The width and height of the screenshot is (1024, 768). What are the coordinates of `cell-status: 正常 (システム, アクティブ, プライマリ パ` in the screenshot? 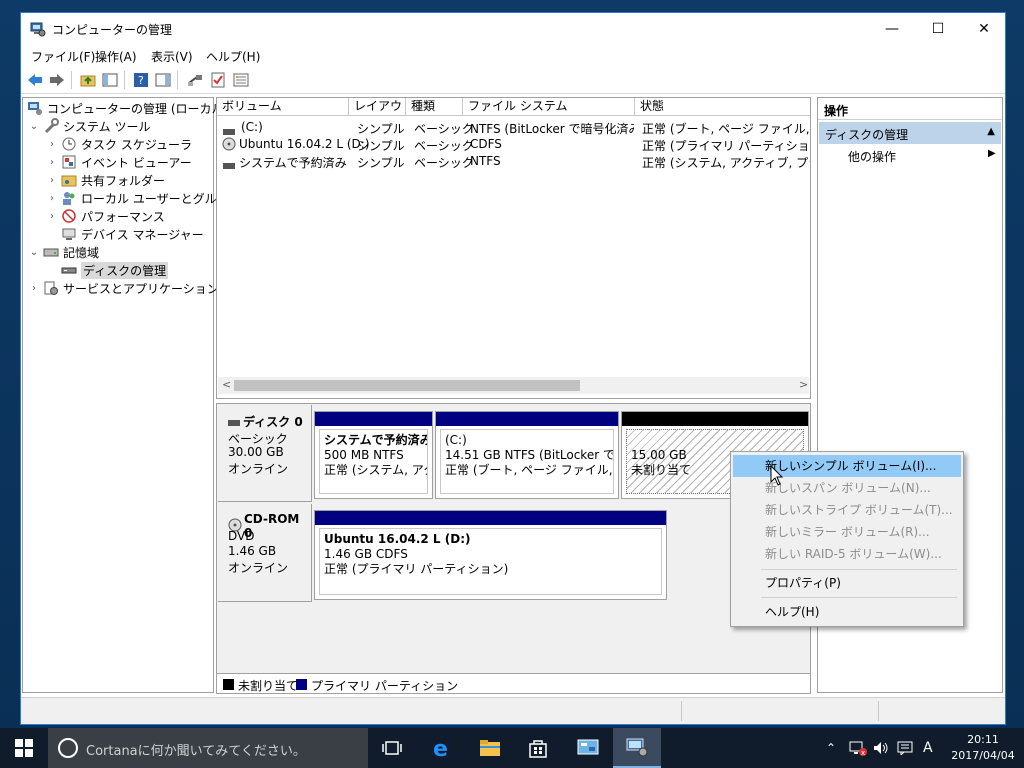 It's located at (726, 163).